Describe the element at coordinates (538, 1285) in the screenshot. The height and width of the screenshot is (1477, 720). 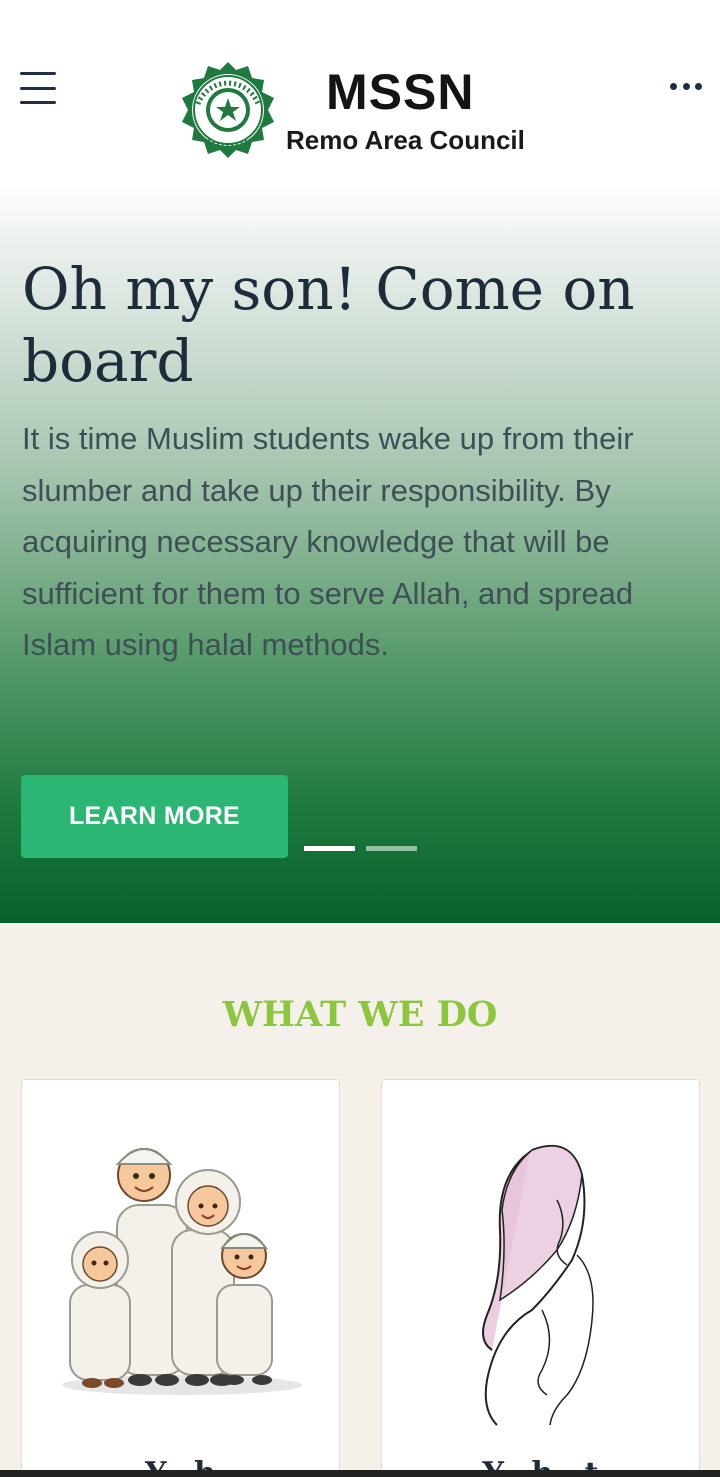
I see `hijab-woman-line-art` at that location.